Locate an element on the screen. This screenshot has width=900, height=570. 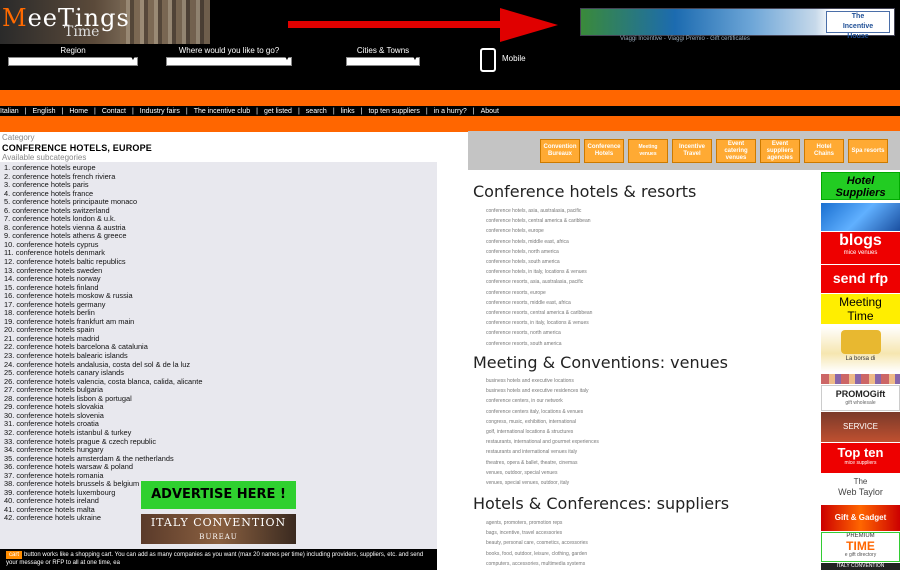
directory-link: bags, incentive, travel accessories is located at coordinates (537, 533).